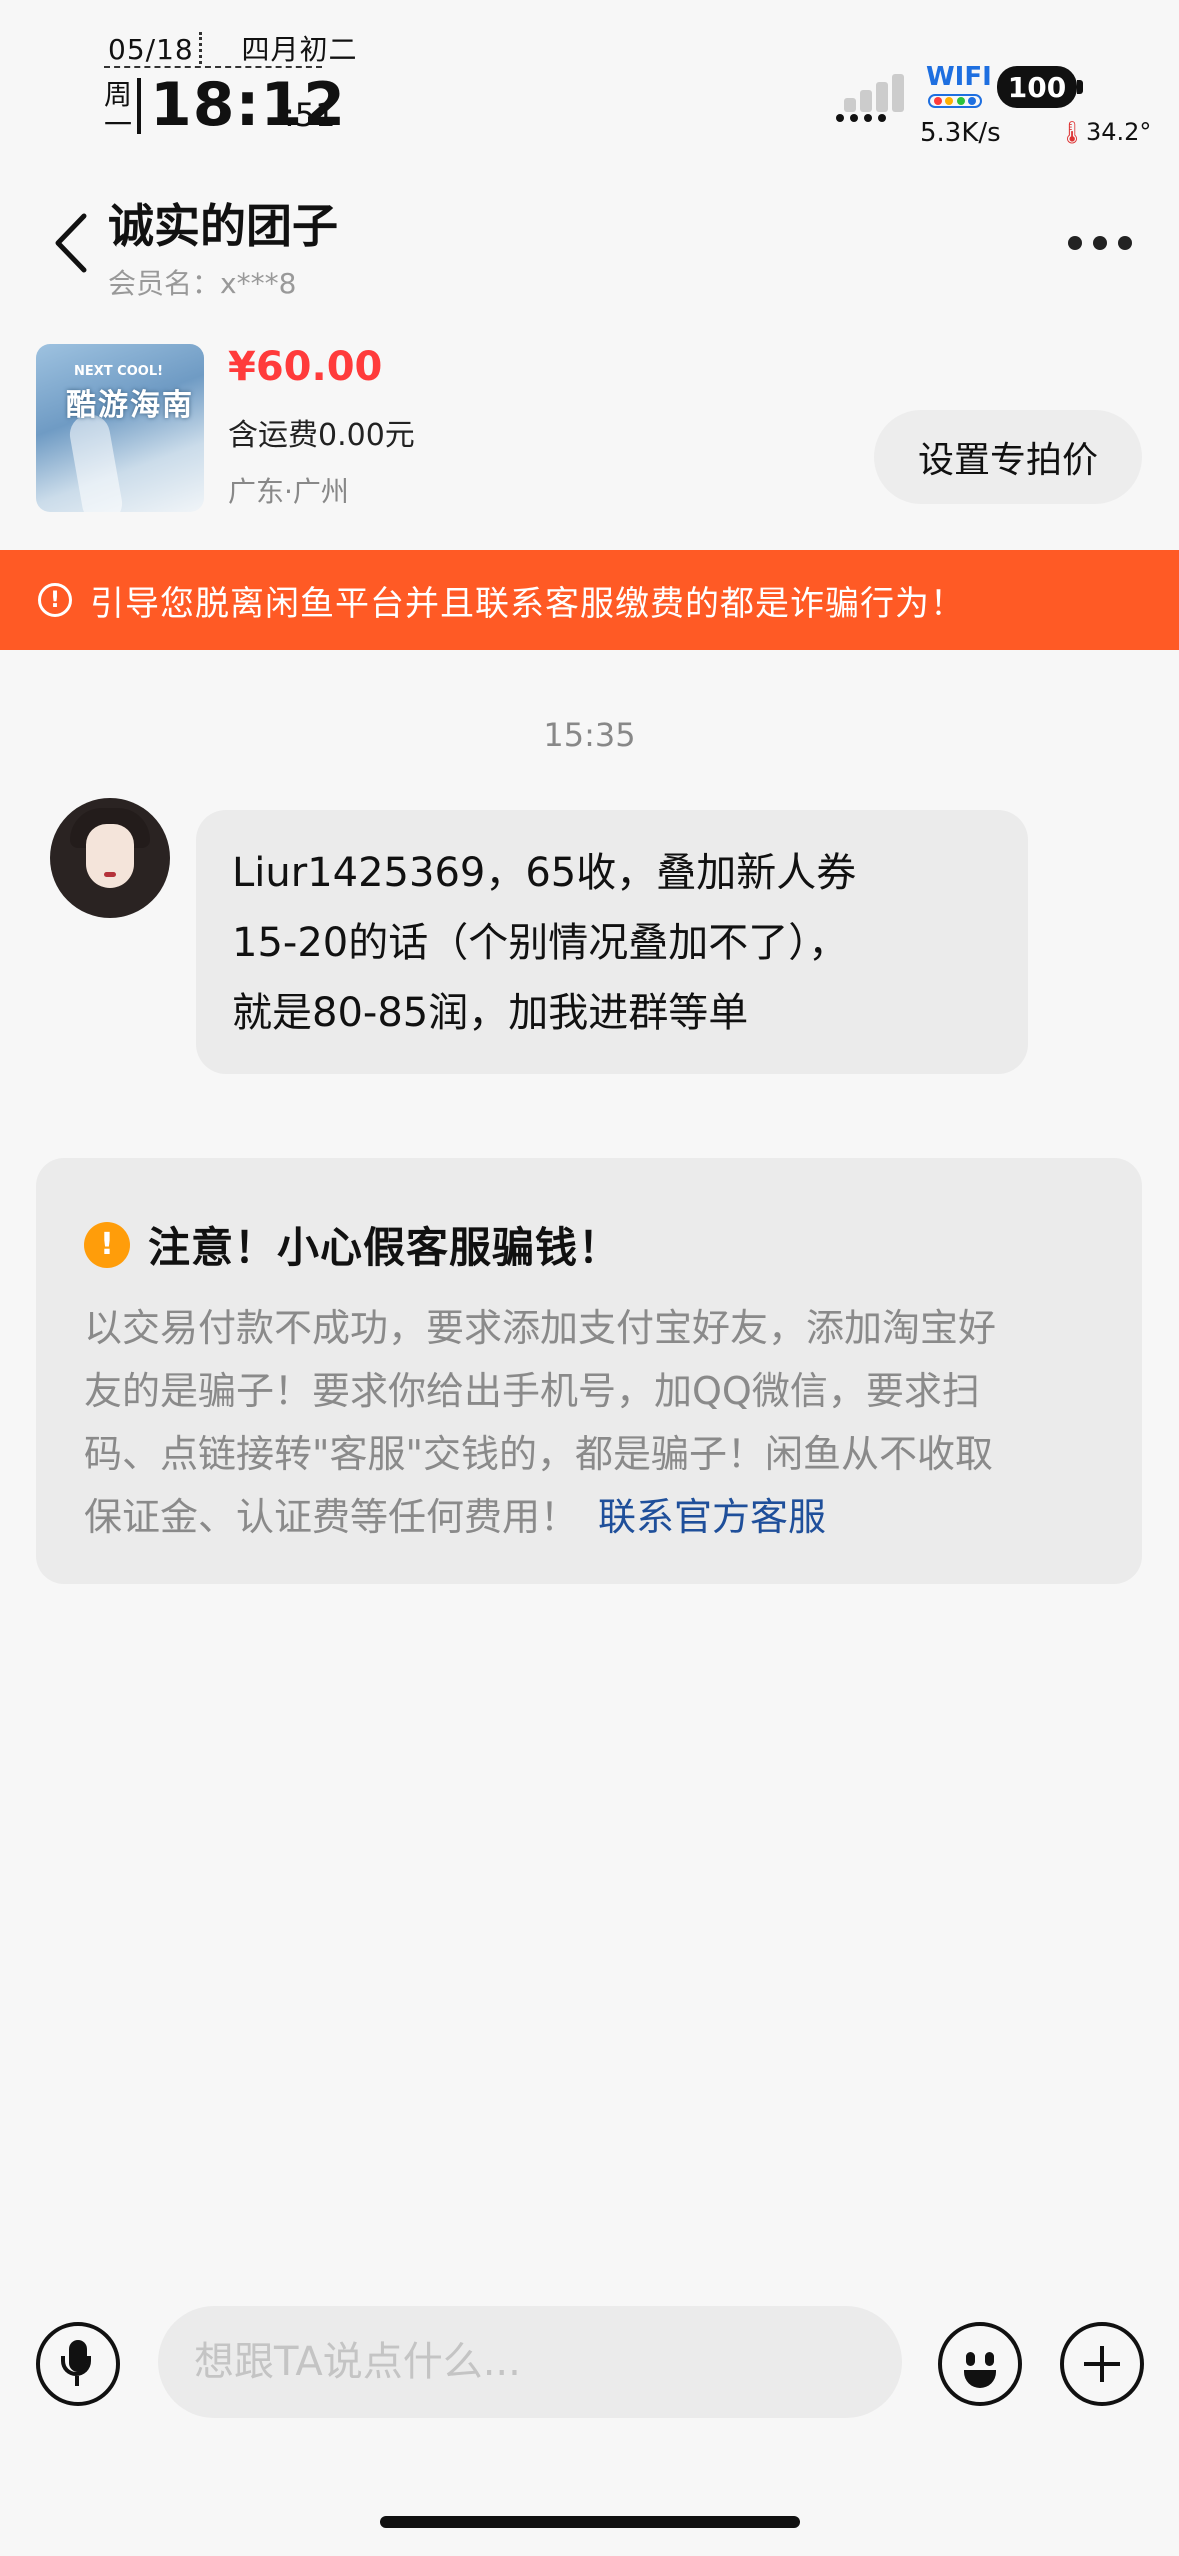 The width and height of the screenshot is (1179, 2556). I want to click on thumbnail-small-text: NEXT COOL!, so click(119, 371).